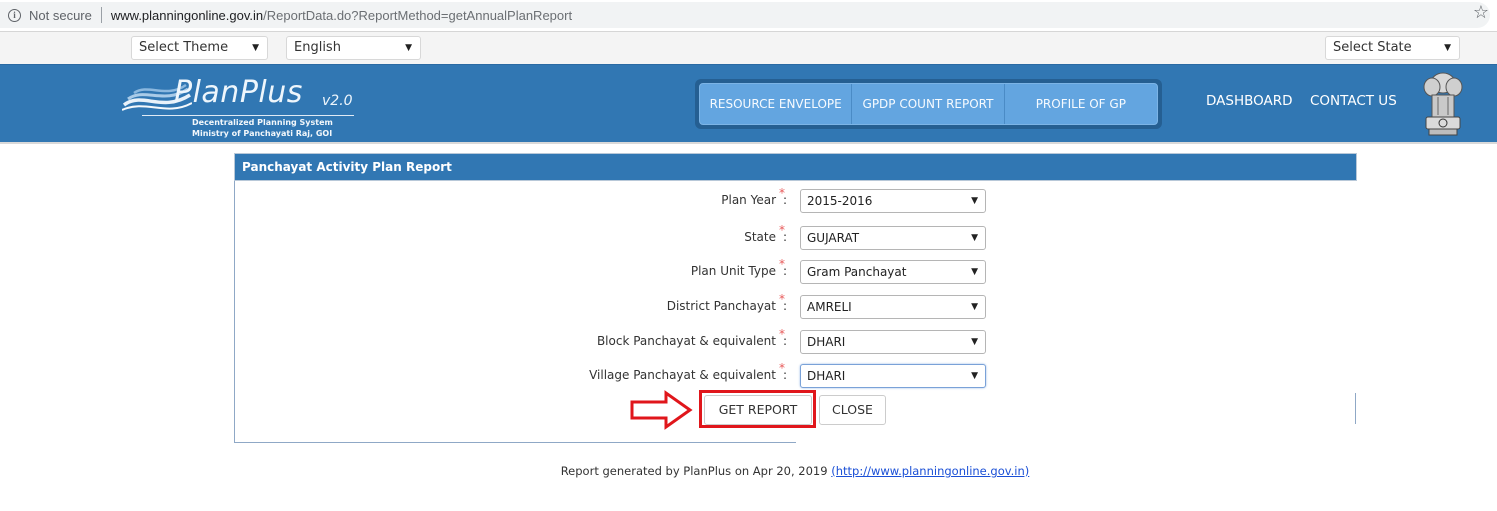  Describe the element at coordinates (337, 101) in the screenshot. I see `logo-version: v2.0` at that location.